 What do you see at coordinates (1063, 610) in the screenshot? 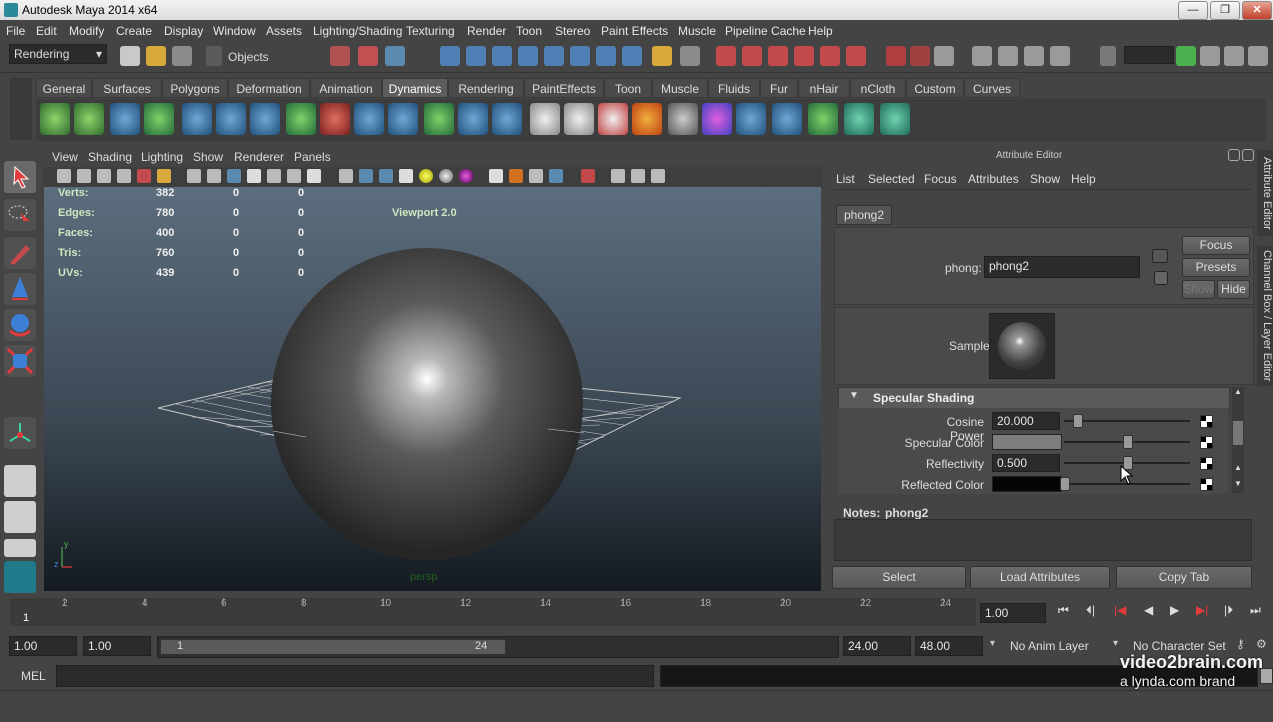
I see `go-to-start-icon: ⏮` at bounding box center [1063, 610].